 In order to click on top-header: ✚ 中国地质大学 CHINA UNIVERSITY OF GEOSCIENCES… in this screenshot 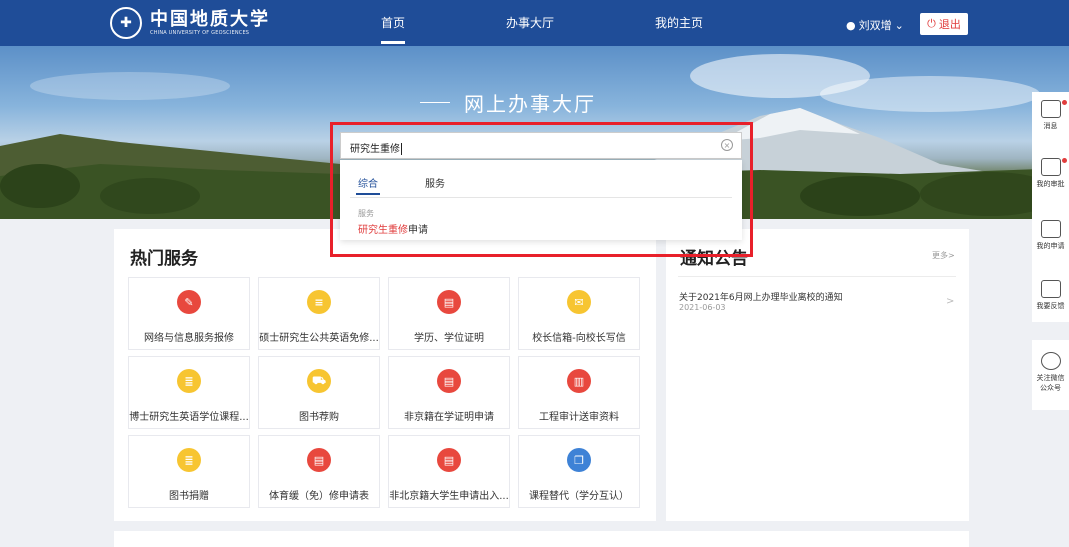, I will do `click(534, 23)`.